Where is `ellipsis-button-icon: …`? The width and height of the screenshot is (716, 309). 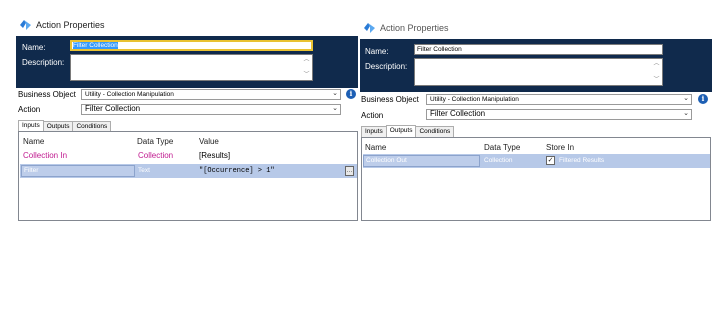 ellipsis-button-icon: … is located at coordinates (349, 171).